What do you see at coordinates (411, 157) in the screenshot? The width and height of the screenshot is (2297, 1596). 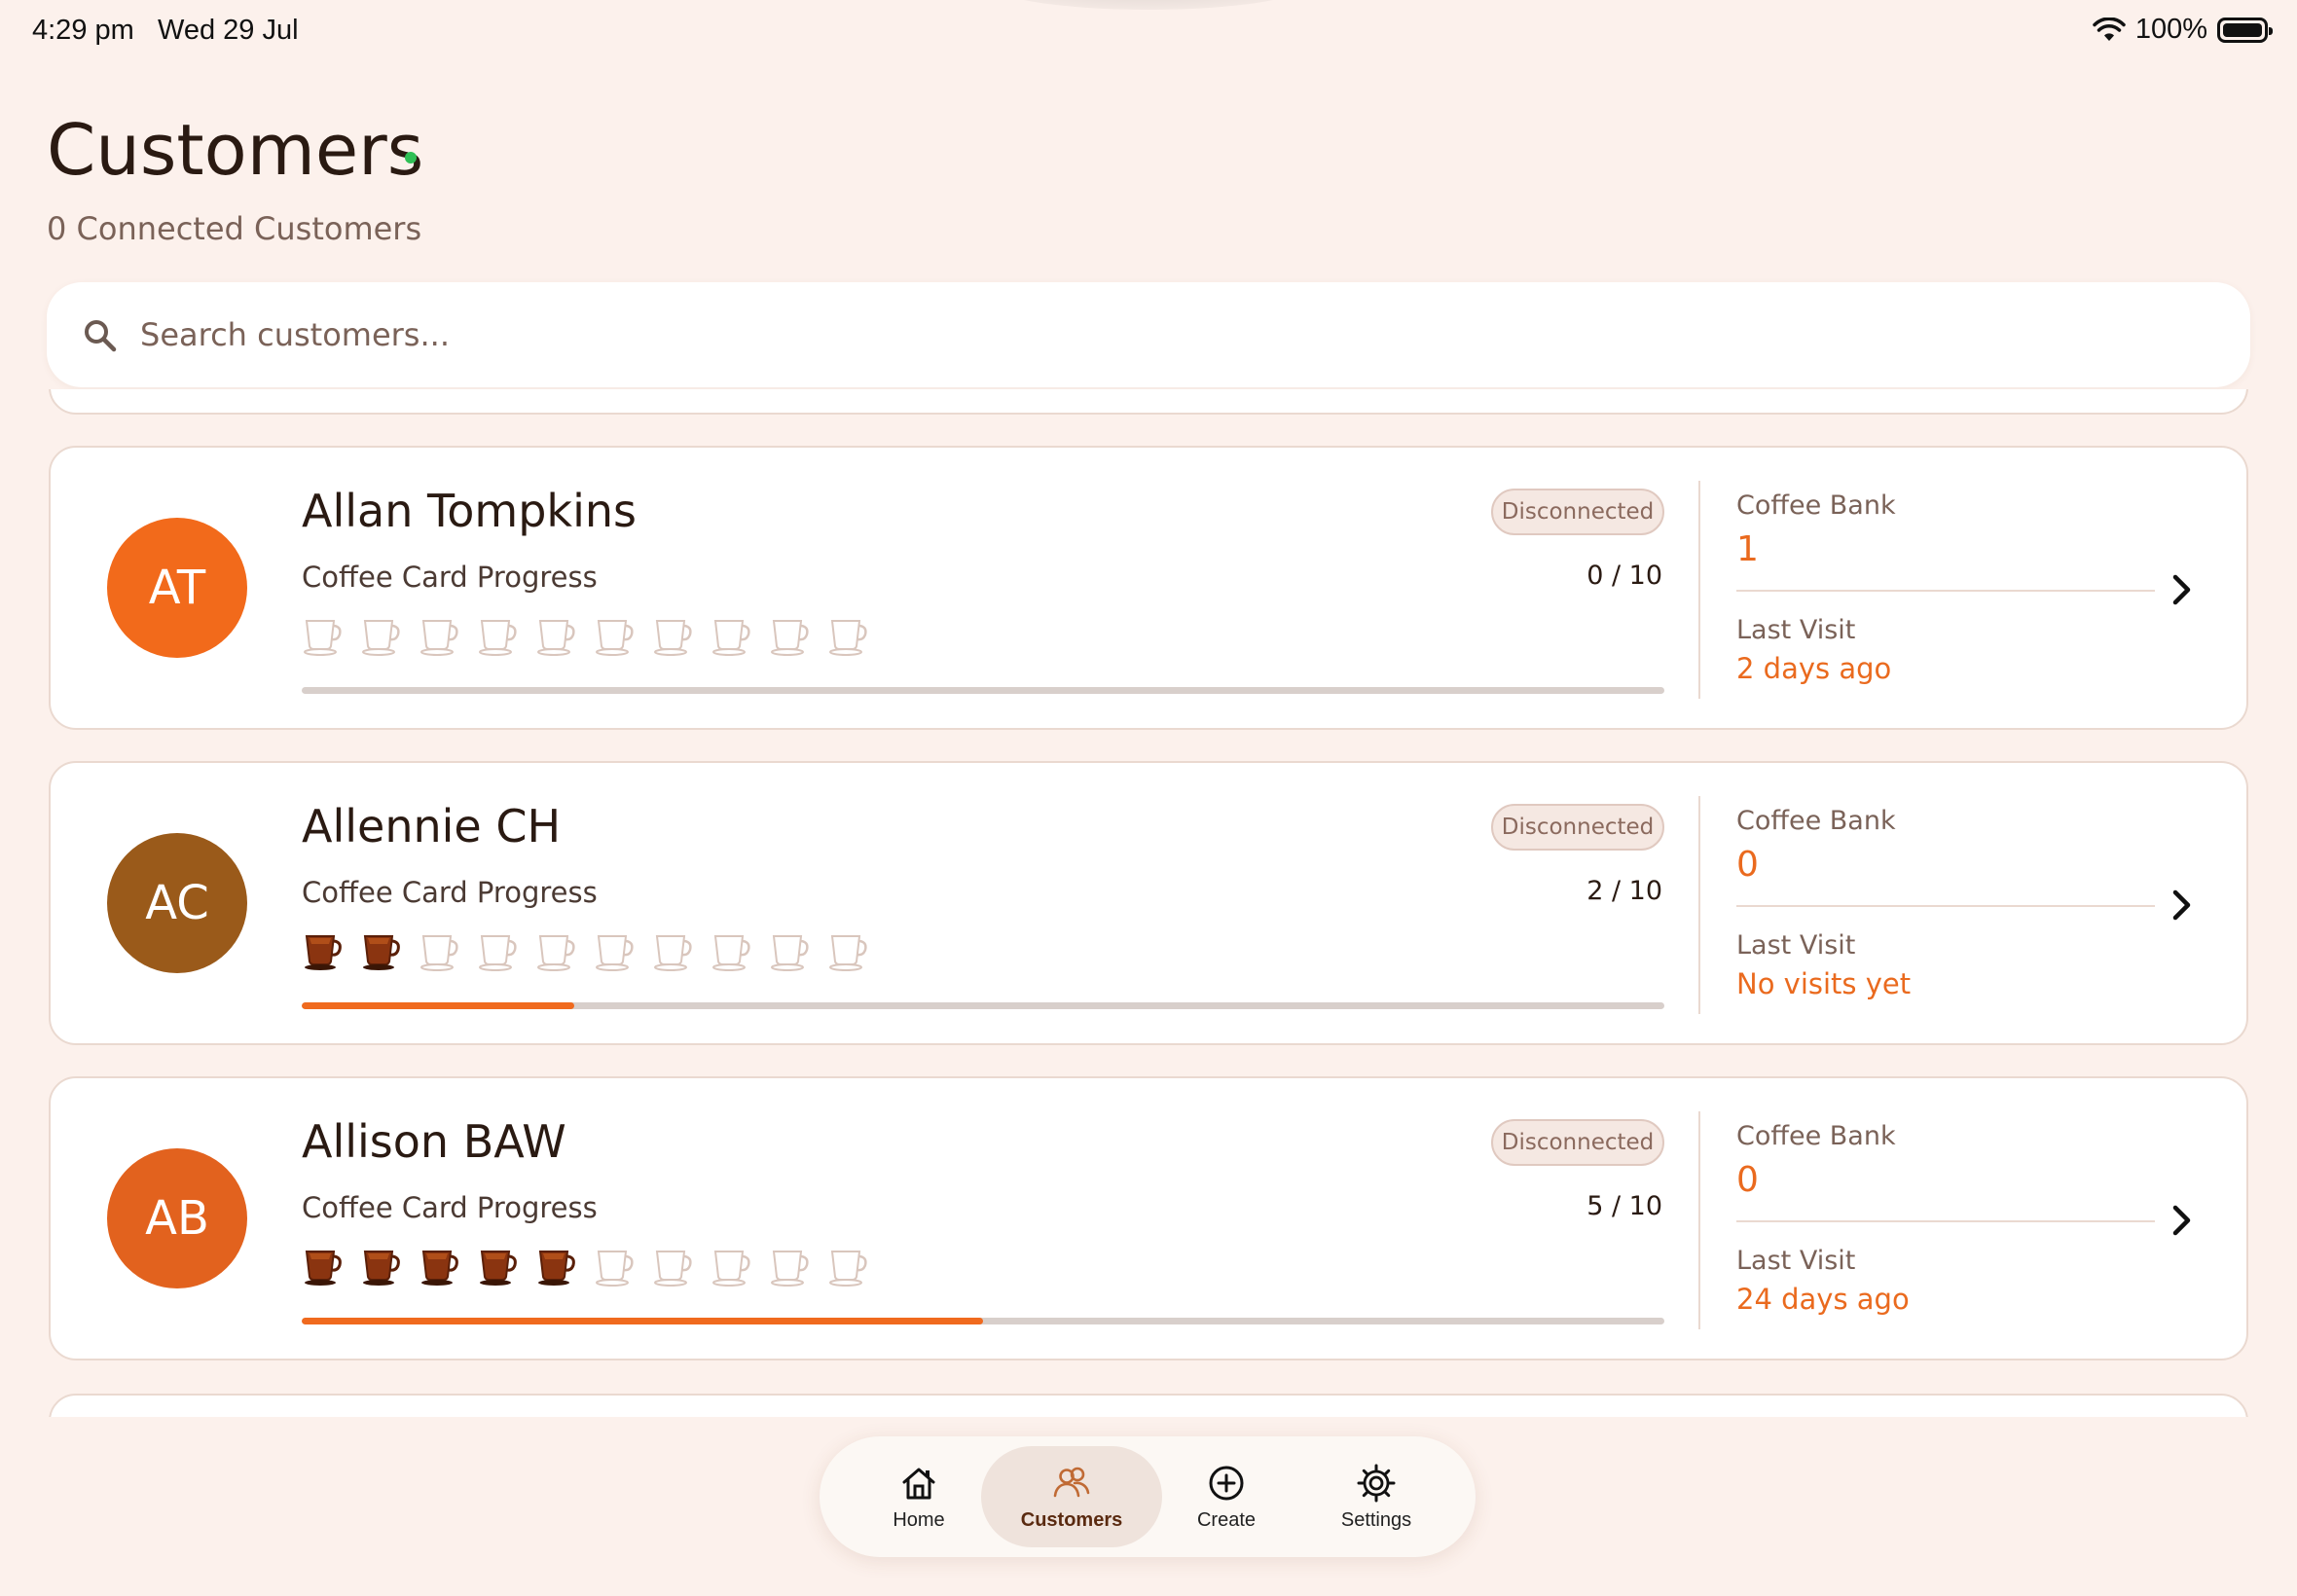 I see `online-indicator-dot` at bounding box center [411, 157].